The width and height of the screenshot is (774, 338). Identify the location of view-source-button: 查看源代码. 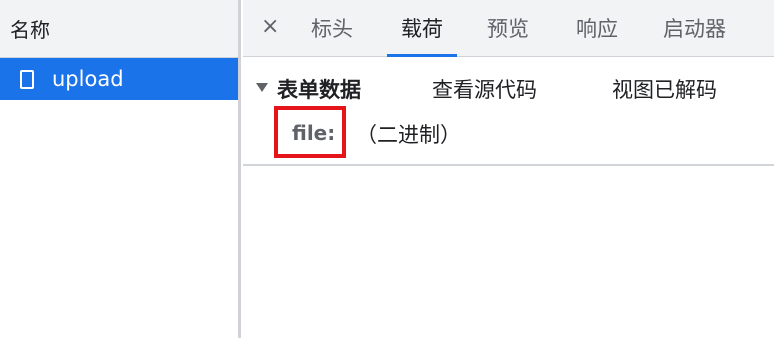
(484, 89).